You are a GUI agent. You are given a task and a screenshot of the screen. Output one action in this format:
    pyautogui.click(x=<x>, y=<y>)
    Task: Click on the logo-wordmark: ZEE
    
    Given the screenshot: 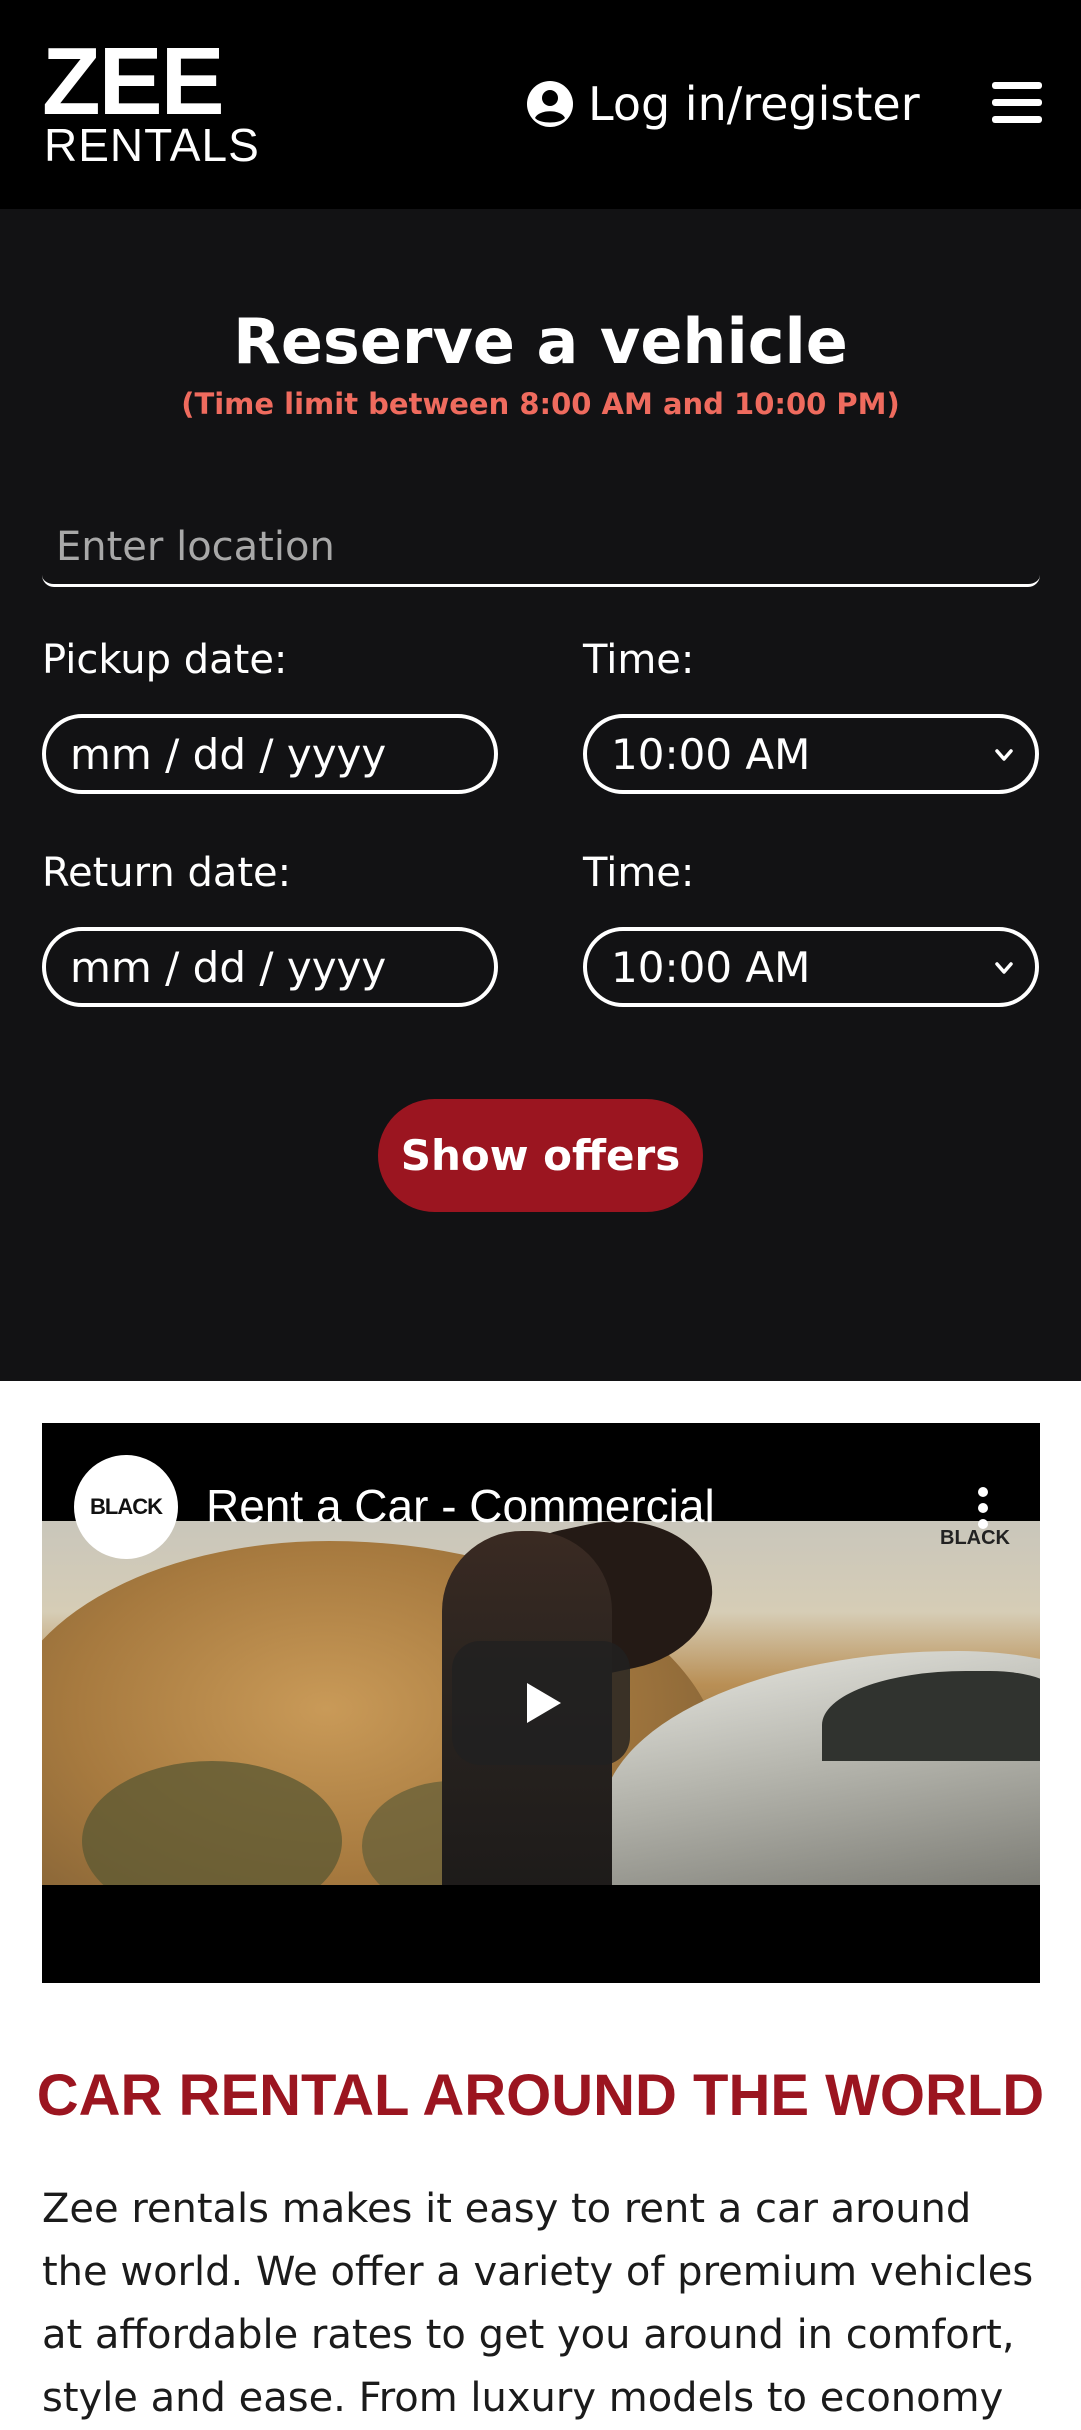 What is the action you would take?
    pyautogui.click(x=133, y=81)
    